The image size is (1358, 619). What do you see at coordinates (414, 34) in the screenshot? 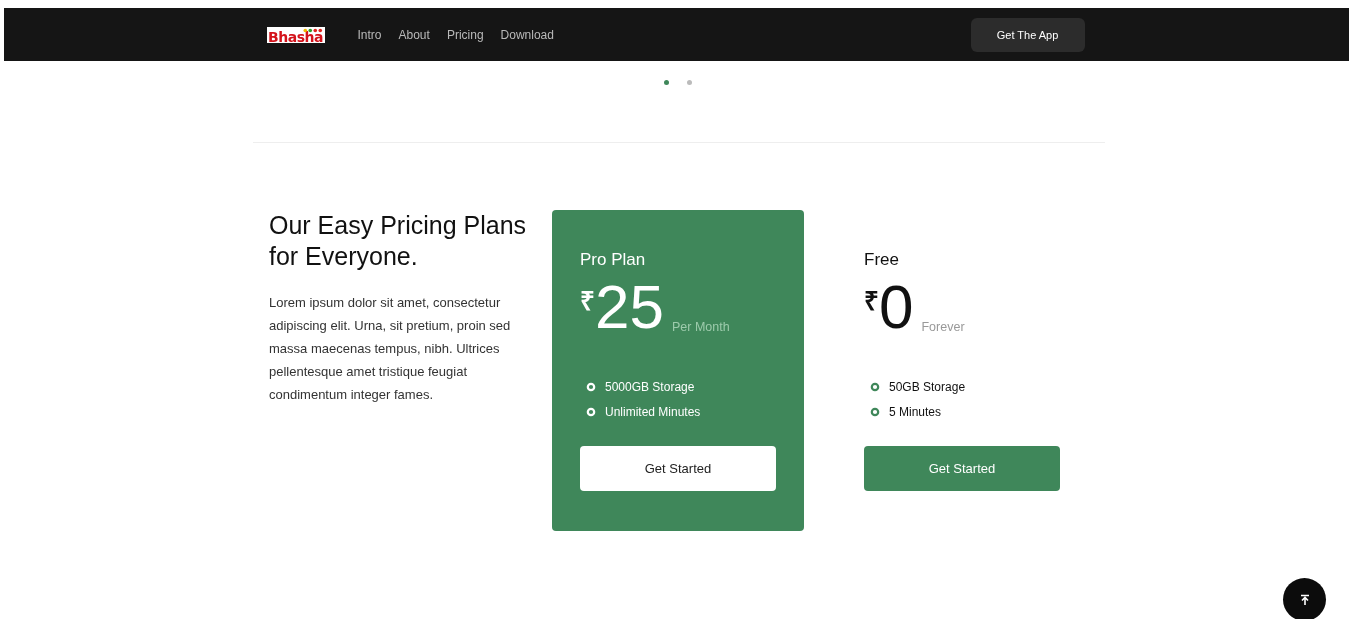
I see `nav-link: About` at bounding box center [414, 34].